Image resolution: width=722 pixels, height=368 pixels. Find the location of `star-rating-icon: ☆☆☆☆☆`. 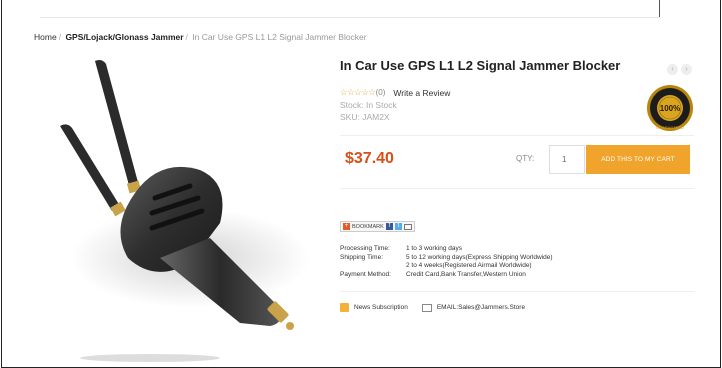

star-rating-icon: ☆☆☆☆☆ is located at coordinates (358, 92).